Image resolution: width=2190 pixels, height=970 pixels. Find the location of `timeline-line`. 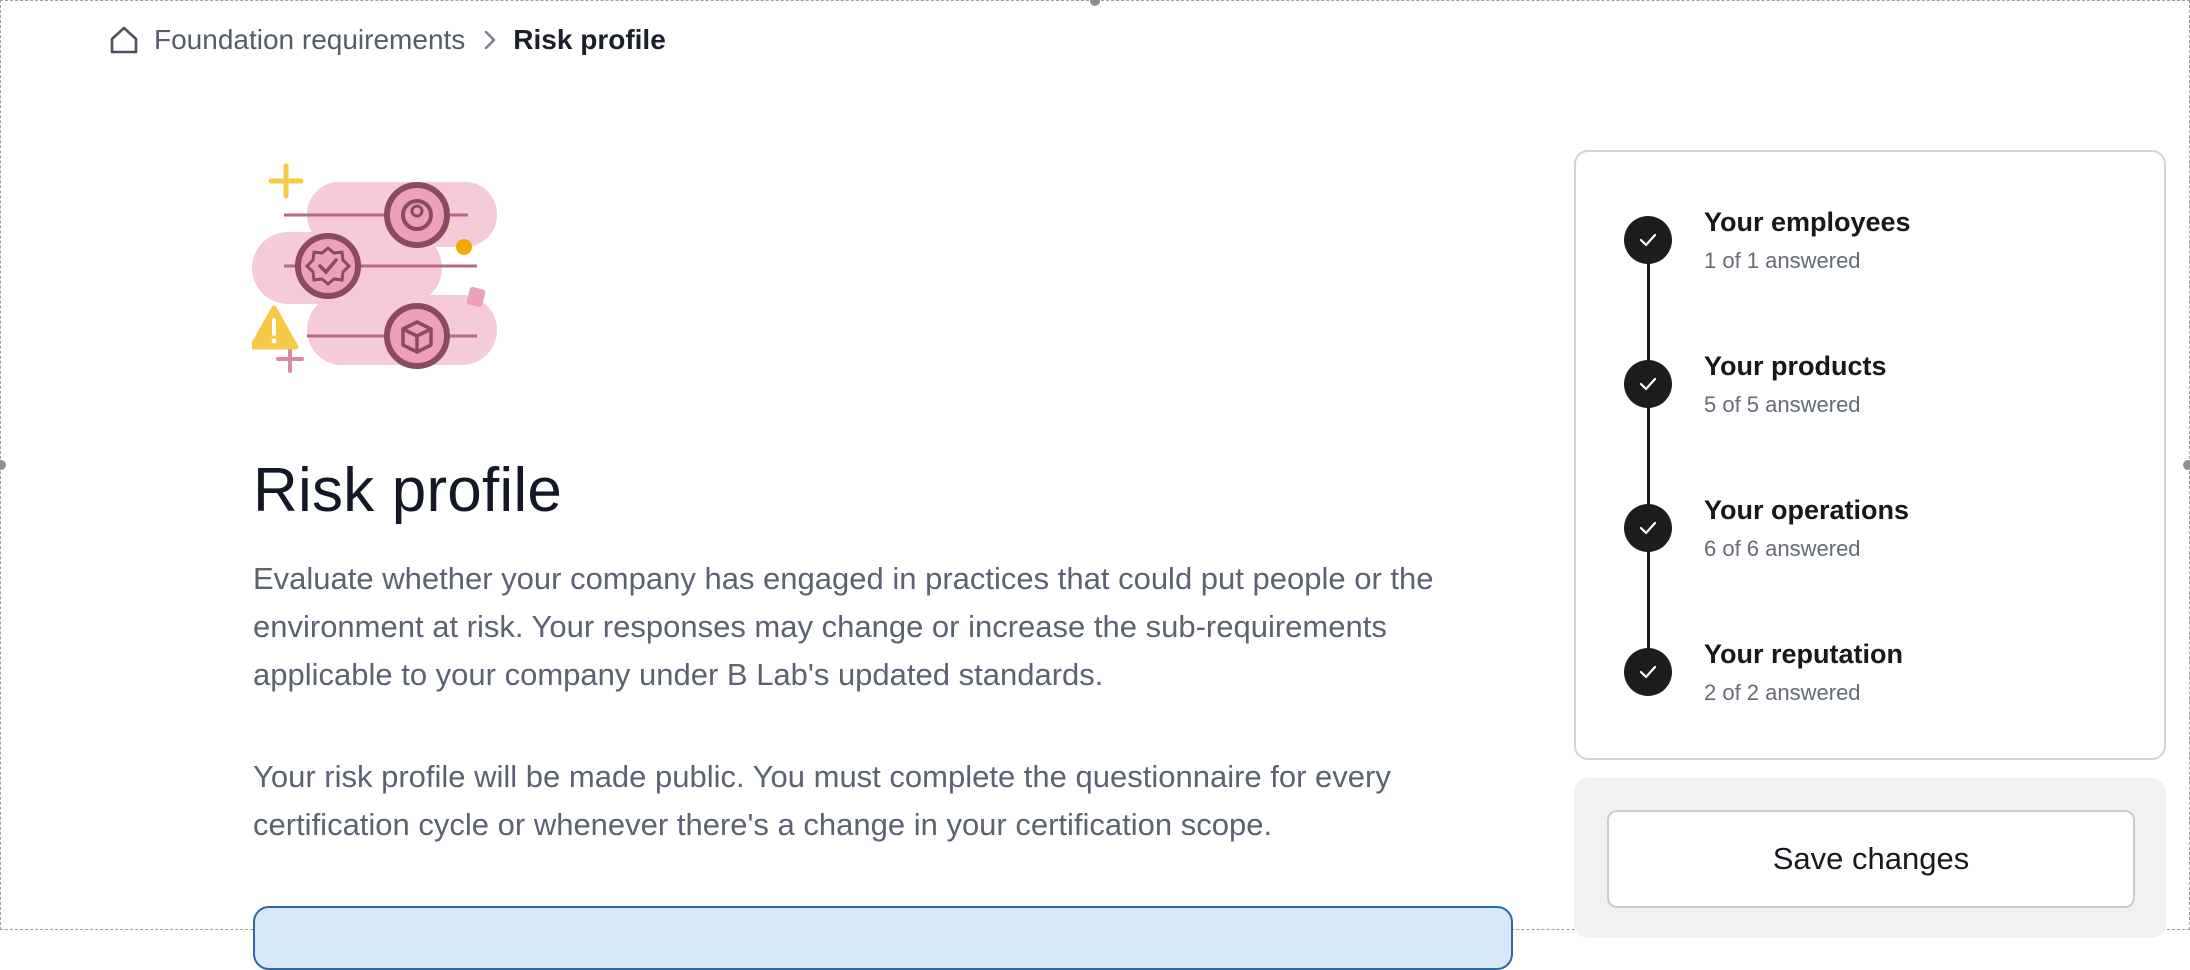

timeline-line is located at coordinates (1648, 456).